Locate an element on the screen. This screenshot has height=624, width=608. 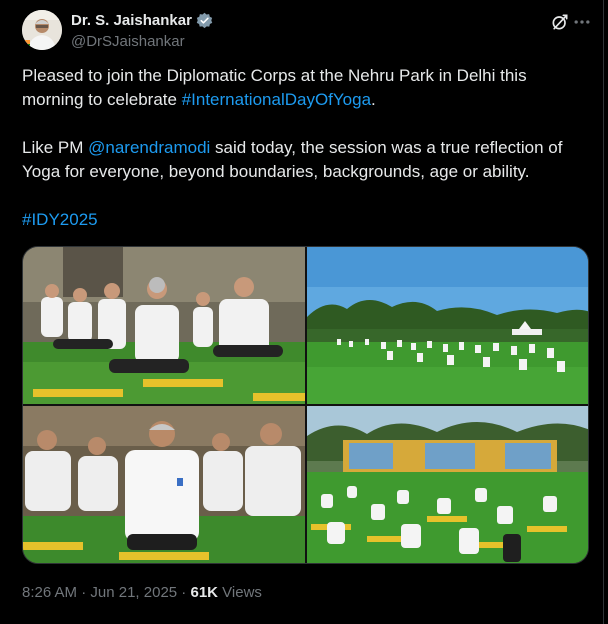
photo-meditation-closeup is located at coordinates (164, 484).